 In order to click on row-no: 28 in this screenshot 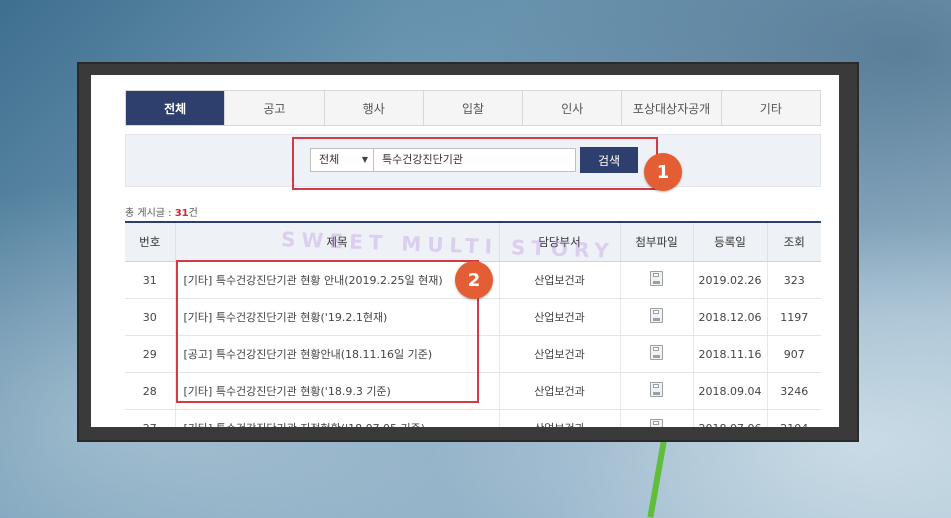, I will do `click(150, 391)`.